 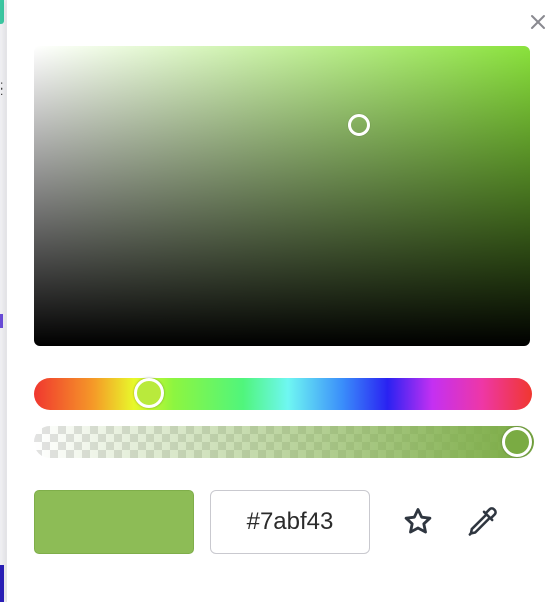 I want to click on alpha-slider, so click(x=284, y=442).